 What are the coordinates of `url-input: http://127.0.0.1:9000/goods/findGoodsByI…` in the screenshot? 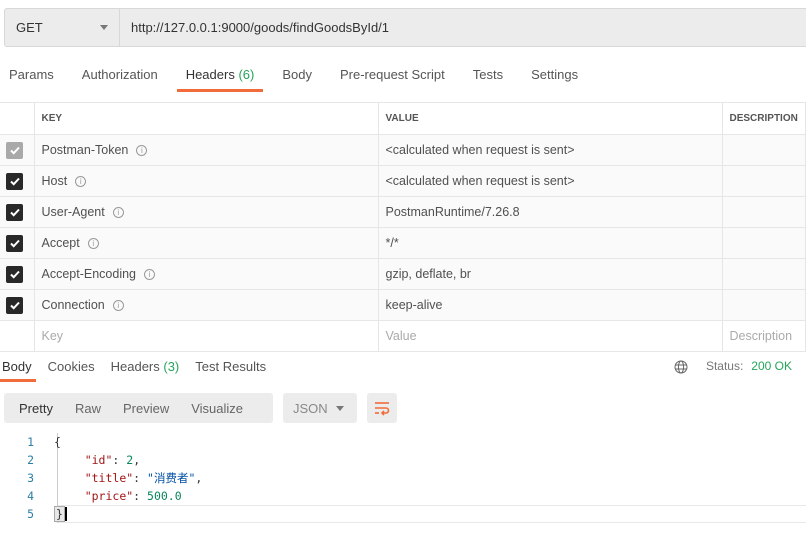 It's located at (462, 27).